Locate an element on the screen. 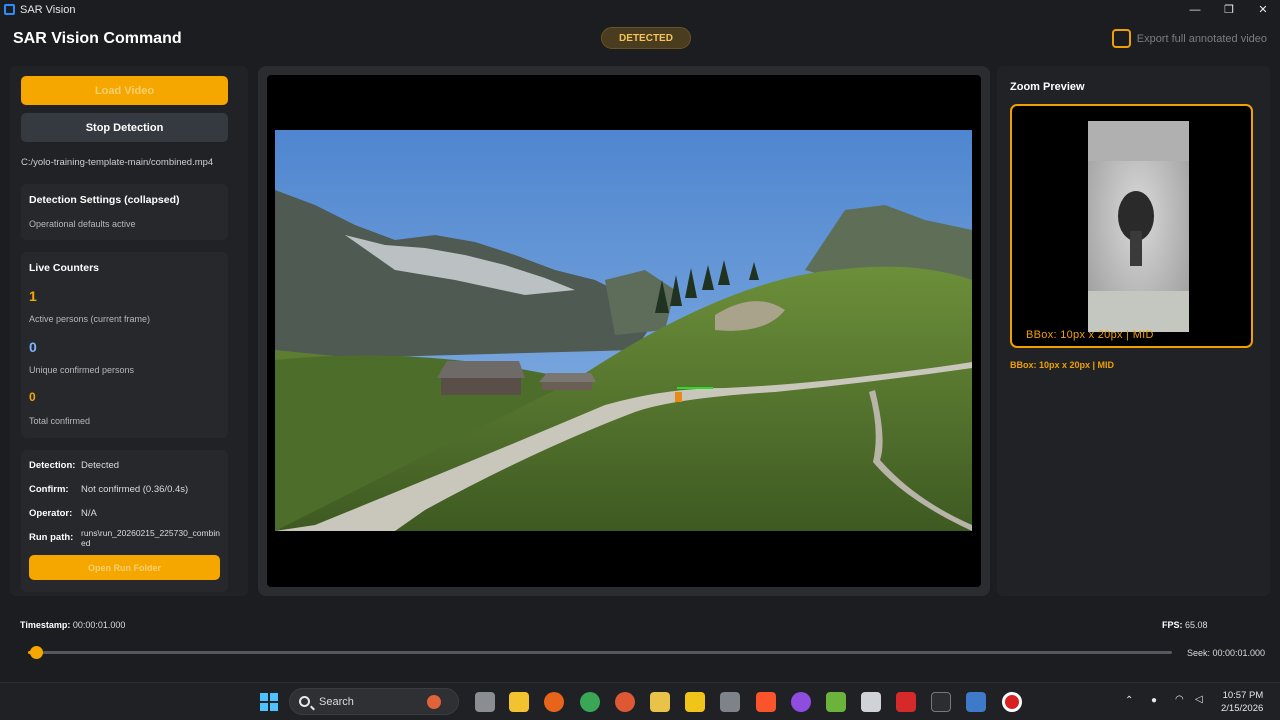  settings-title: Detection Settings (collapsed) is located at coordinates (104, 200).